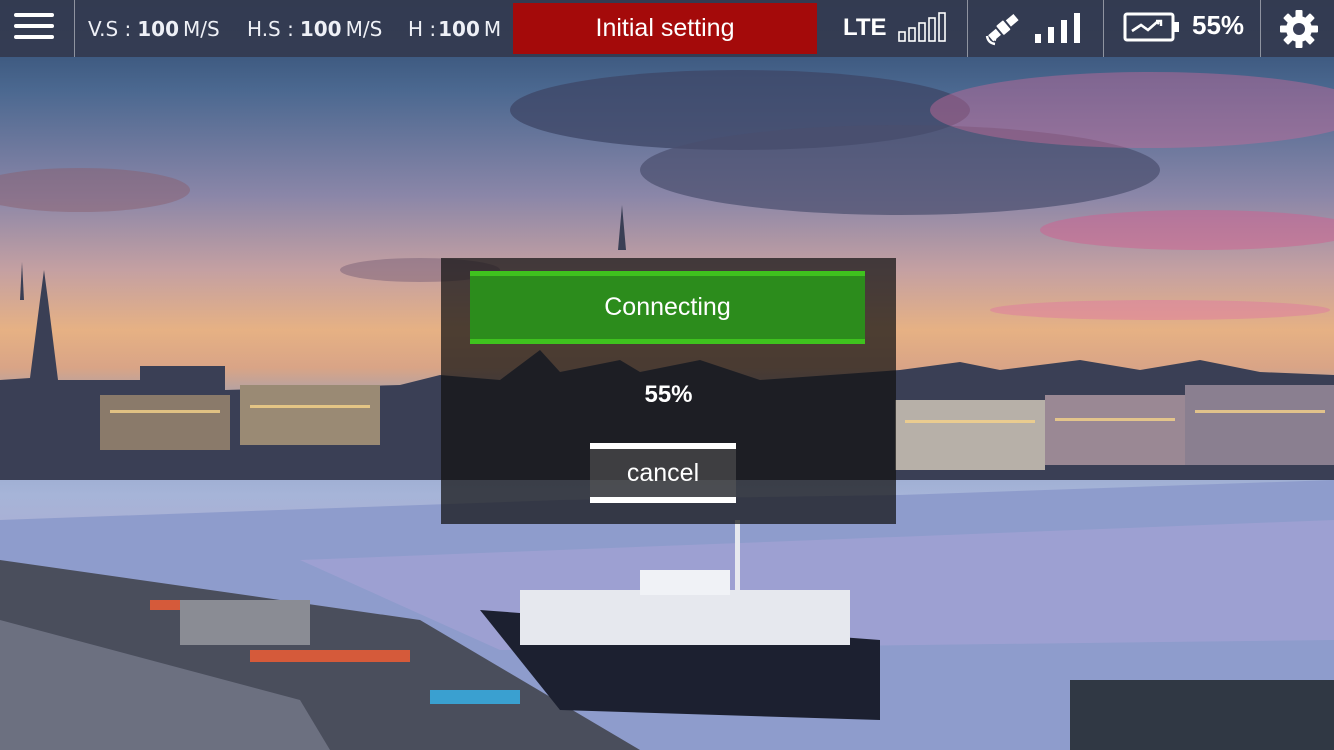 Image resolution: width=1334 pixels, height=750 pixels. I want to click on height-label: H :, so click(422, 28).